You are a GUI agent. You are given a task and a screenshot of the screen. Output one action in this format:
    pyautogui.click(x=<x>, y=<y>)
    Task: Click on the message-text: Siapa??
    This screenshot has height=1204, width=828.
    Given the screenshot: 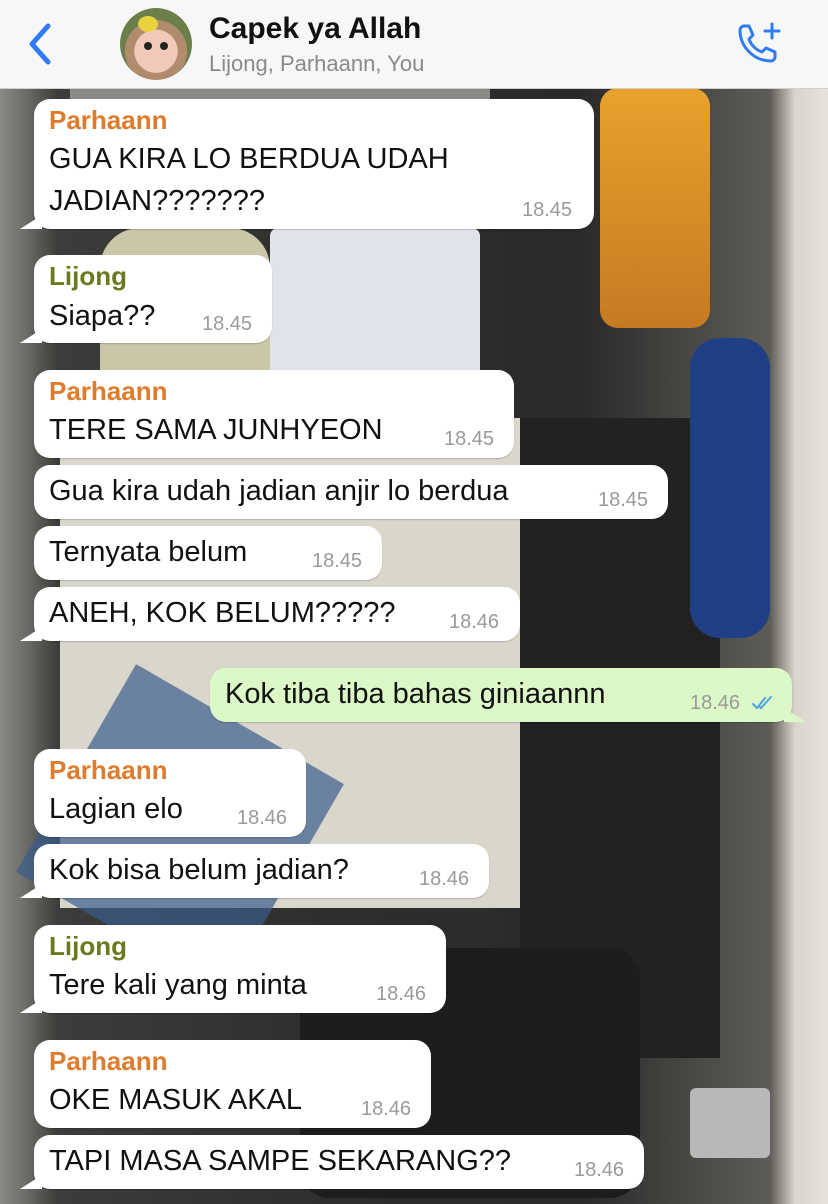 What is the action you would take?
    pyautogui.click(x=102, y=316)
    